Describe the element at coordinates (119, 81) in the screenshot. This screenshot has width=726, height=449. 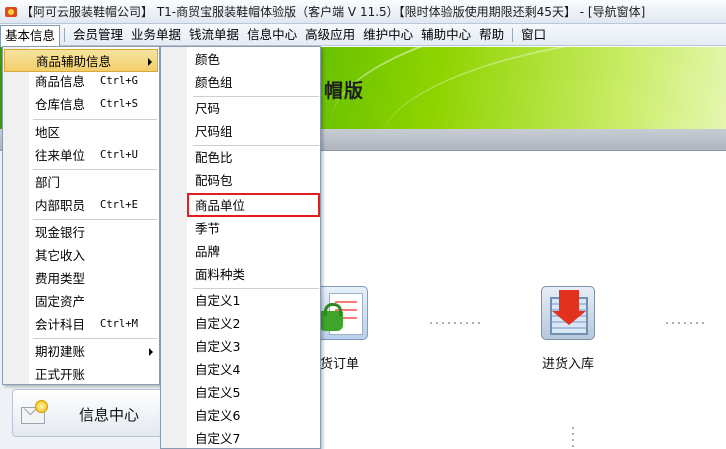
I see `menu-shortcut: Ctrl+G` at that location.